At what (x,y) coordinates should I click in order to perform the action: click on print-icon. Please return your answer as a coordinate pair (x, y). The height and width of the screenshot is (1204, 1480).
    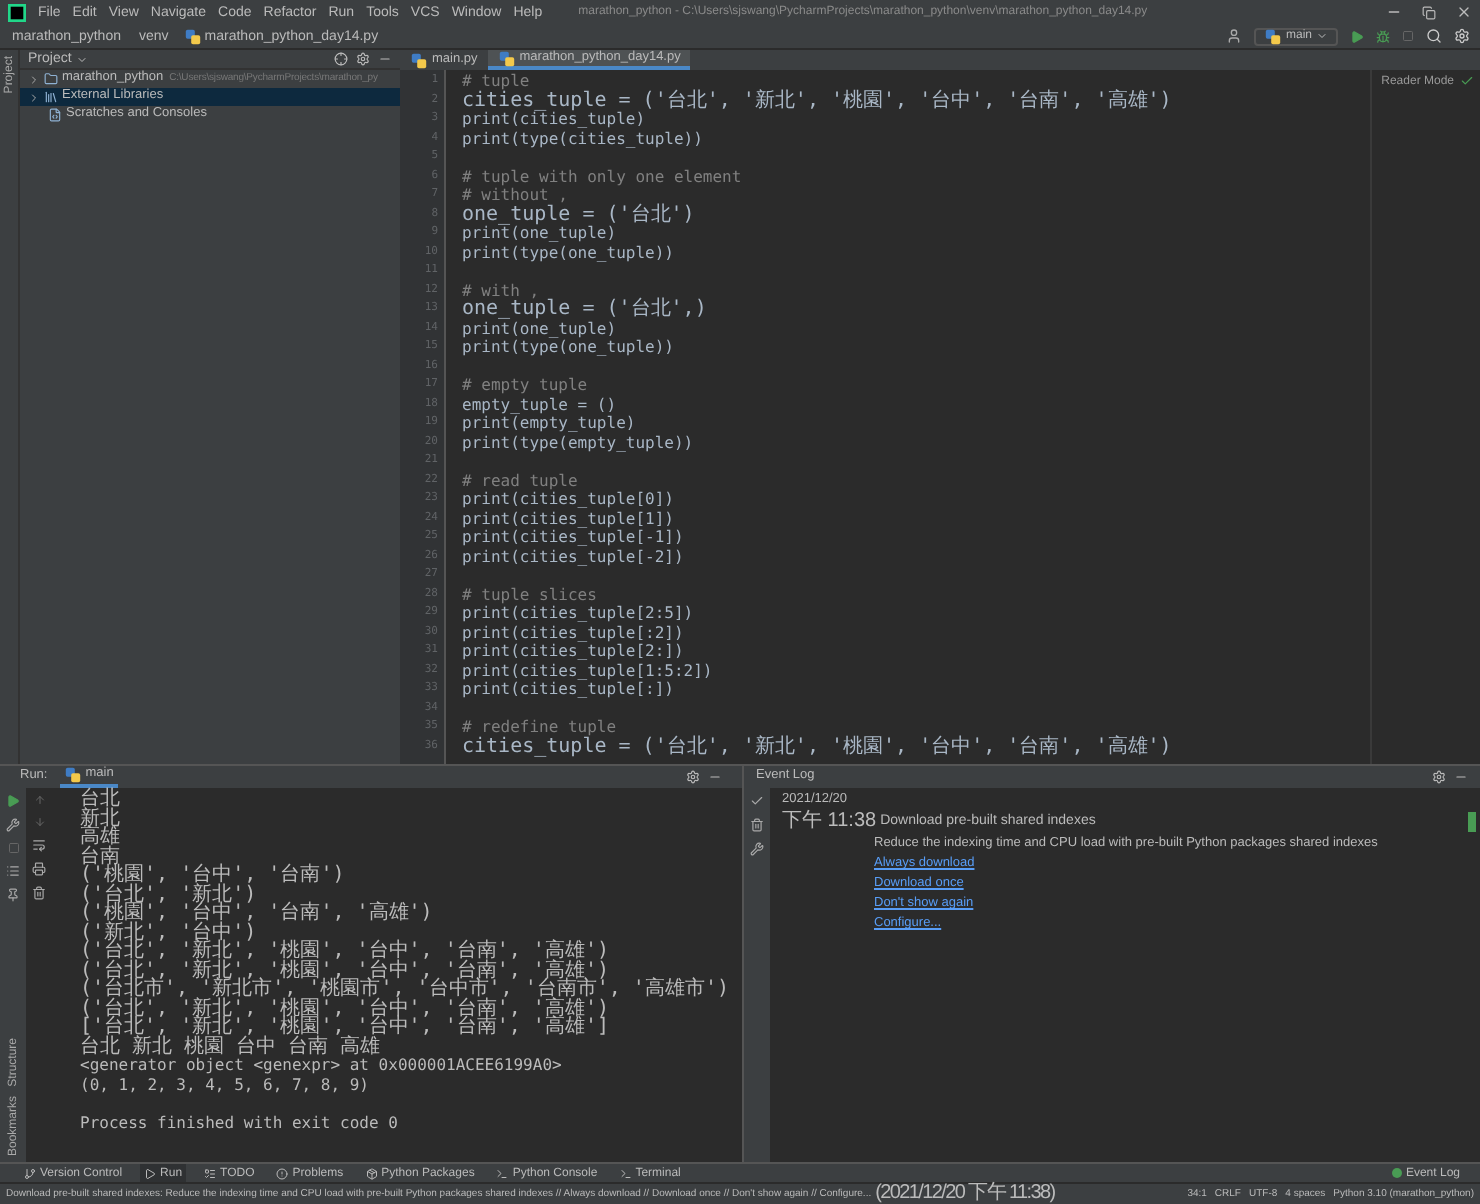
    Looking at the image, I should click on (39, 869).